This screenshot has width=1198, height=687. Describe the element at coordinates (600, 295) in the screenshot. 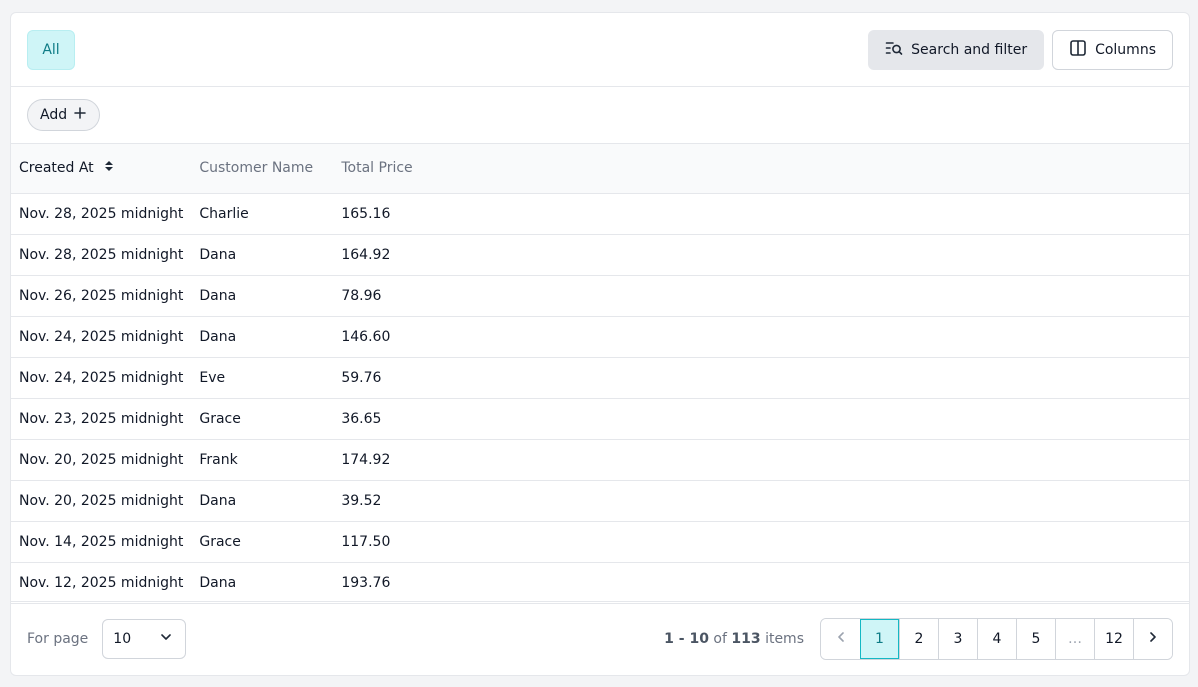

I see `table-row: Nov. 26, 2025 midnight Dana 78.96` at that location.